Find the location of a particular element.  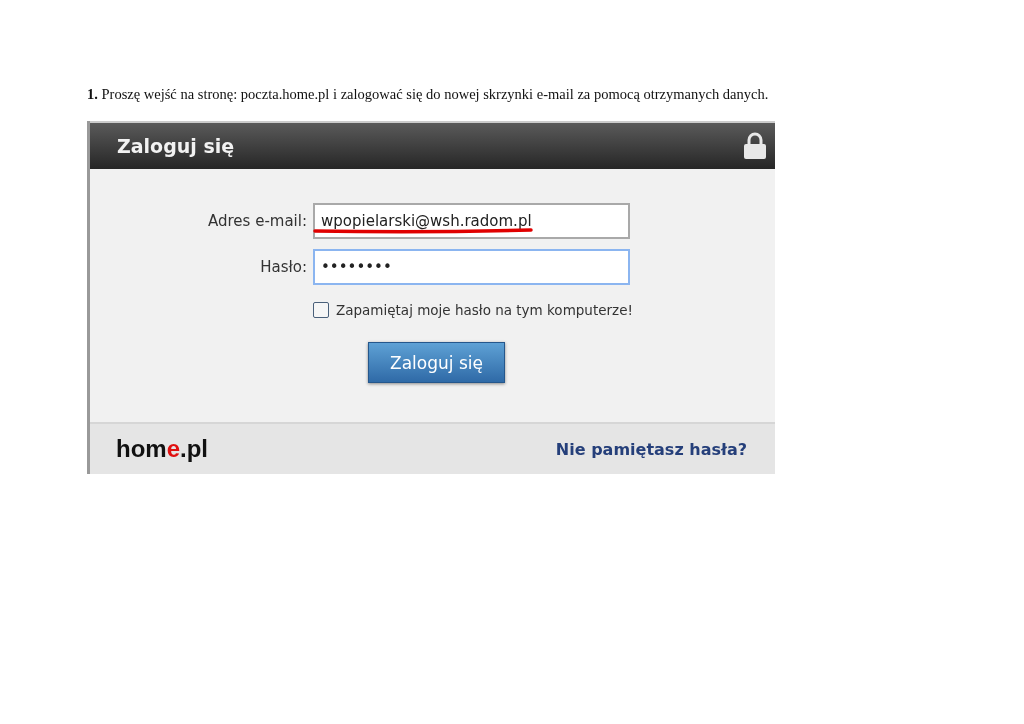

email-field: wpopielarski@wsh.radom.pl is located at coordinates (471, 221).